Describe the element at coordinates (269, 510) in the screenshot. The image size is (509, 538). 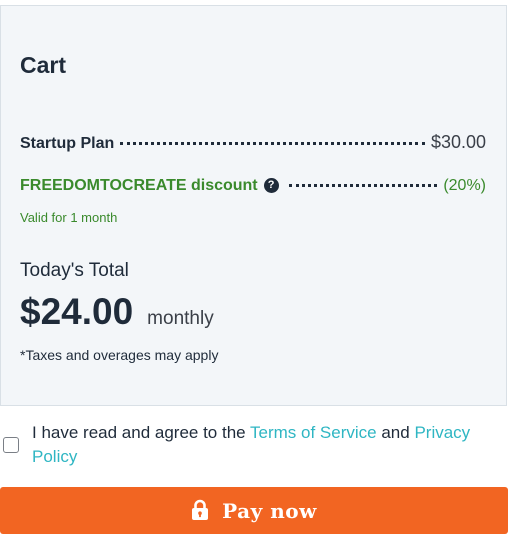
I see `pay-now-label: Pay now` at that location.